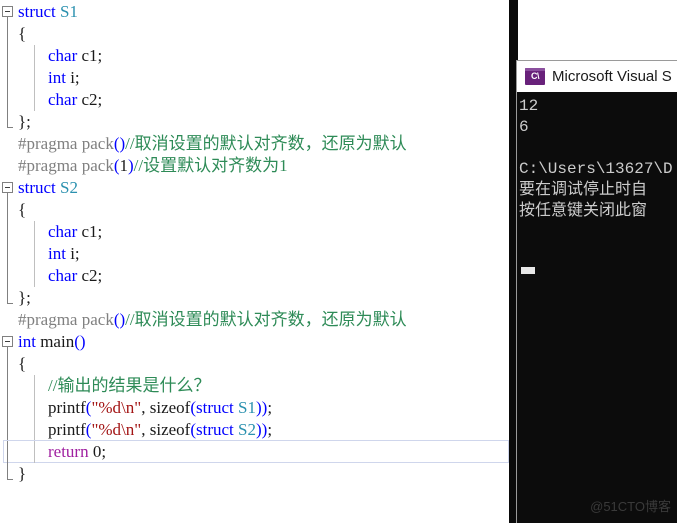  I want to click on code-line-text: return 0;, so click(77, 452).